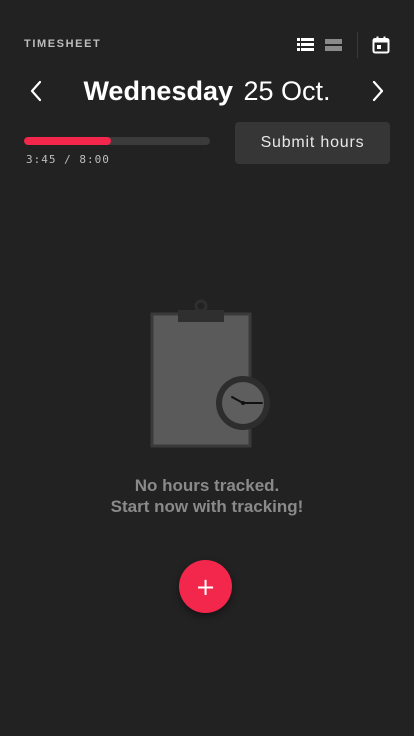 The height and width of the screenshot is (736, 414). I want to click on chevron-right-icon, so click(378, 91).